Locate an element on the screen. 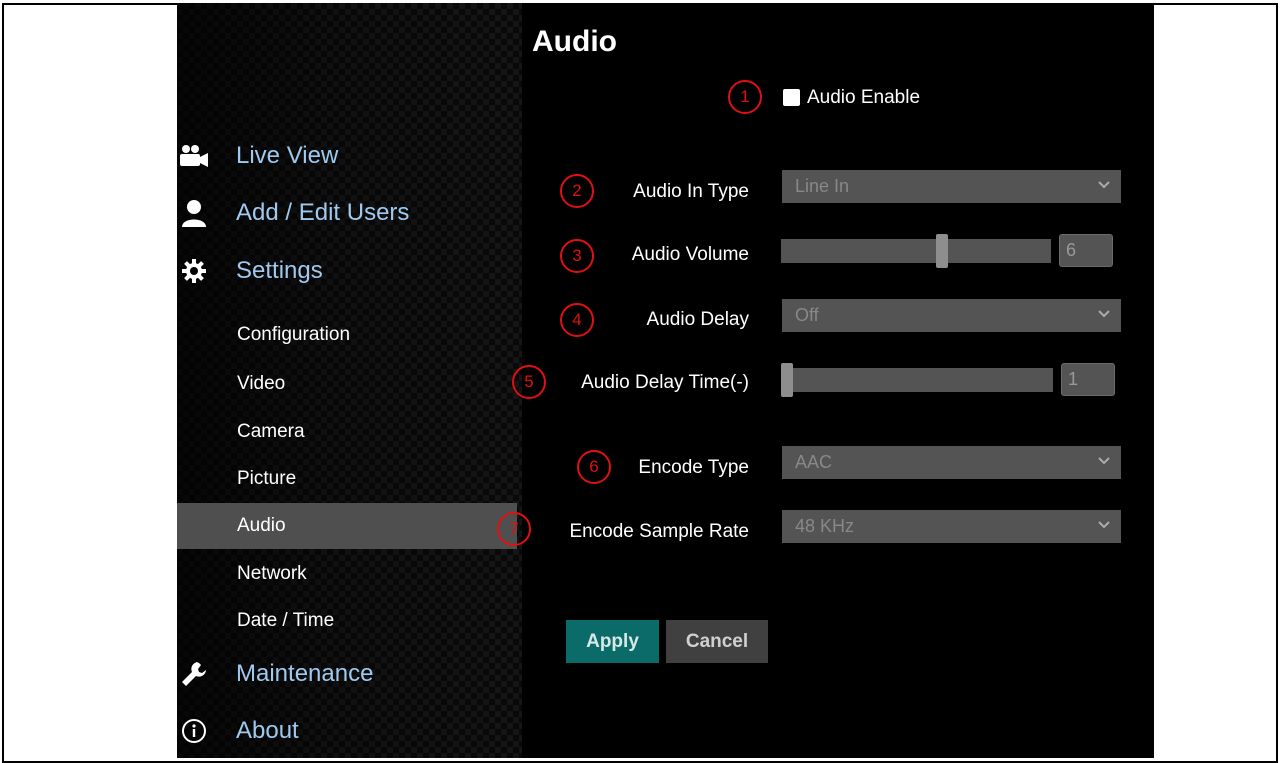  sidebar-item-add-edit-users: Add / Edit Users is located at coordinates (349, 213).